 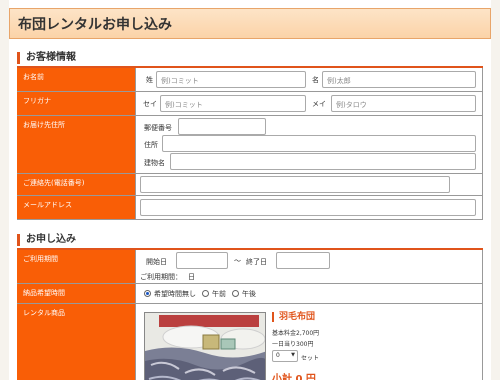 I want to click on building-input, so click(x=323, y=161).